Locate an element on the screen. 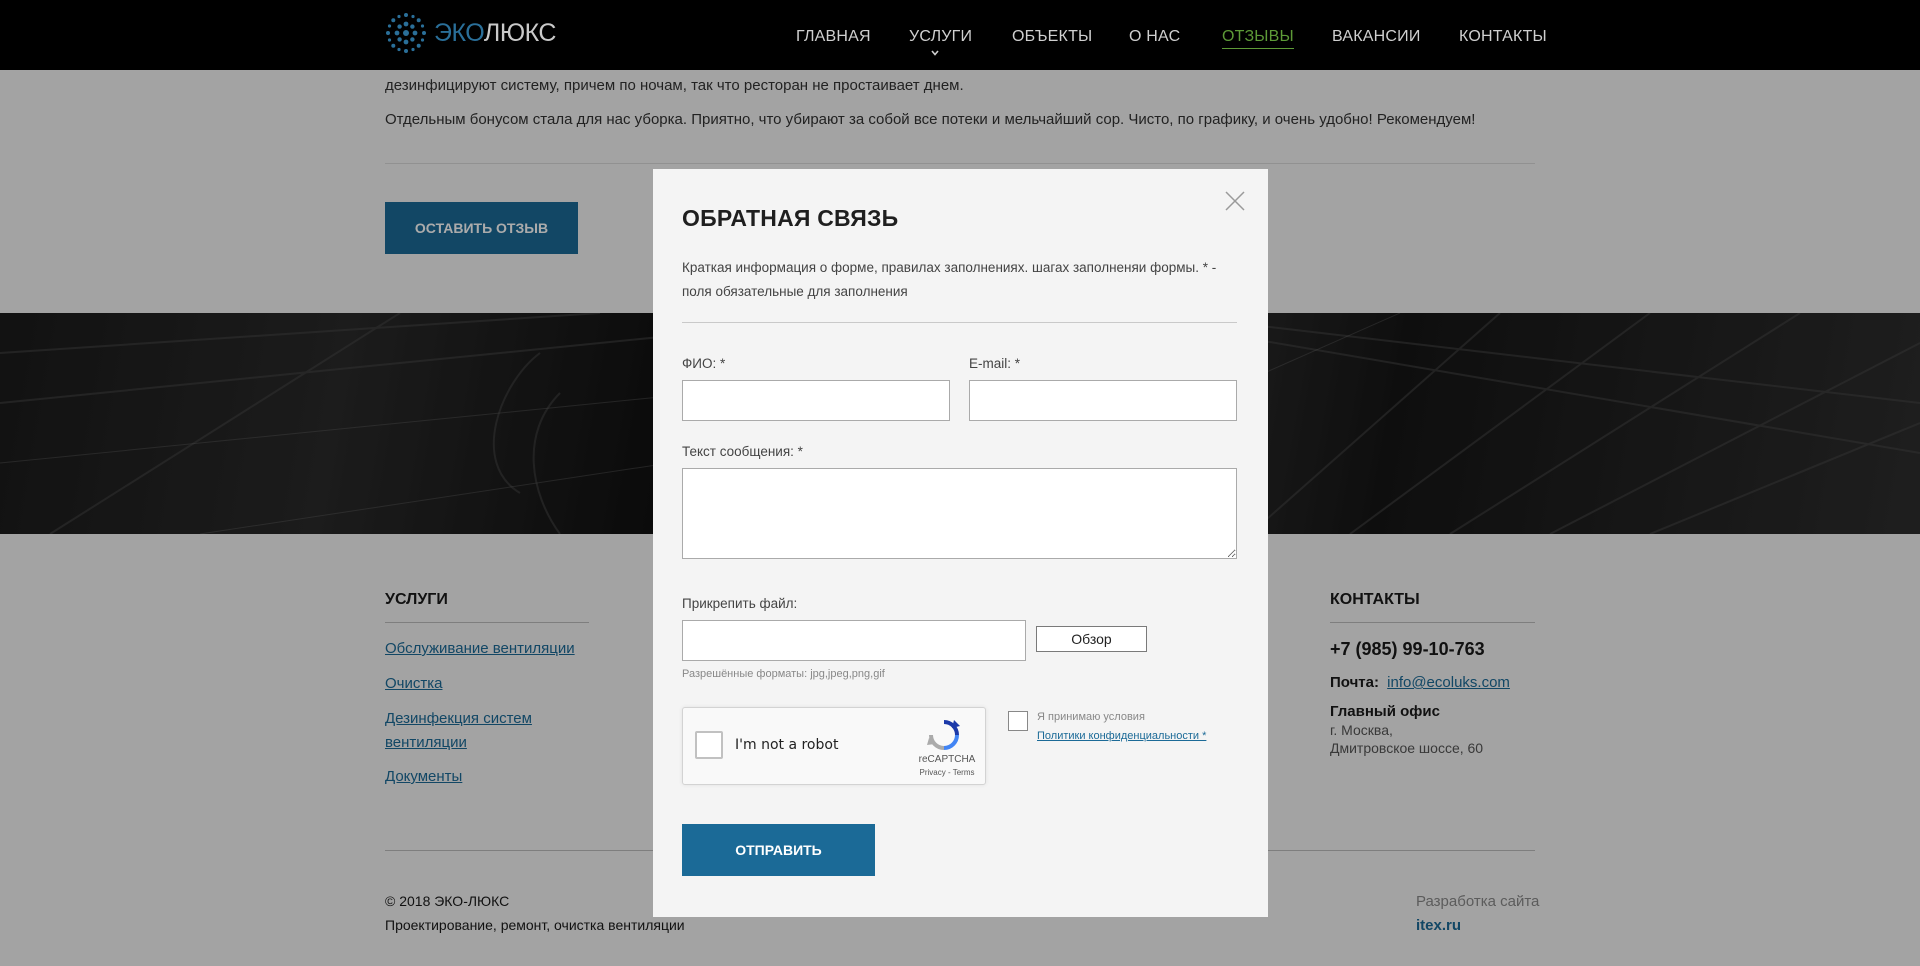 Image resolution: width=1920 pixels, height=966 pixels. fio-label: ФИО: * is located at coordinates (704, 363).